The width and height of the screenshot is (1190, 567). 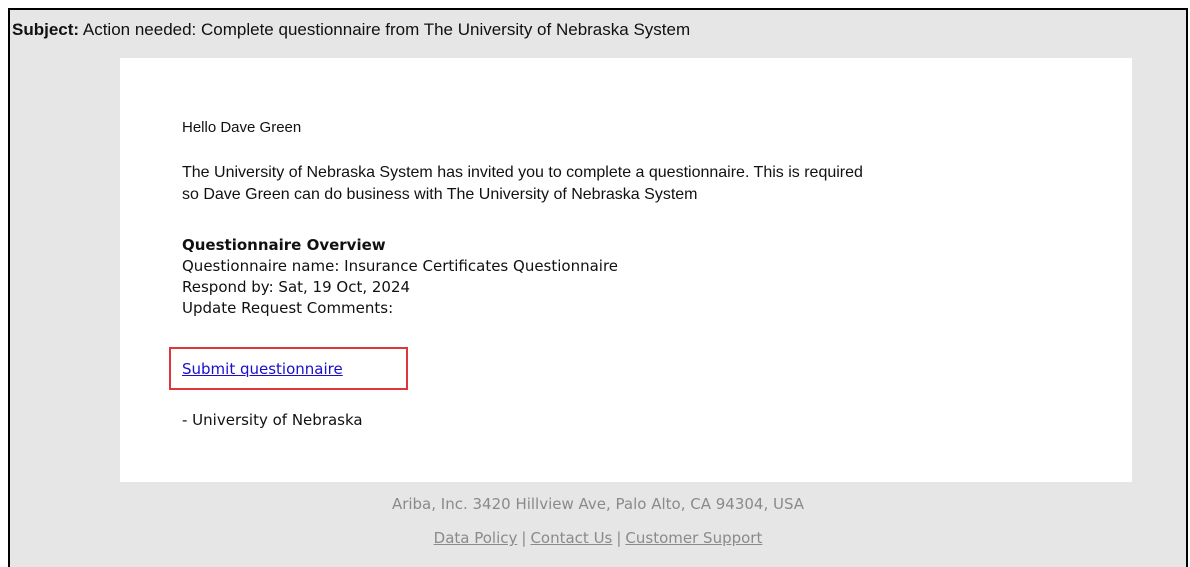 What do you see at coordinates (262, 369) in the screenshot?
I see `submit-questionnaire-link: Submit questionnaire` at bounding box center [262, 369].